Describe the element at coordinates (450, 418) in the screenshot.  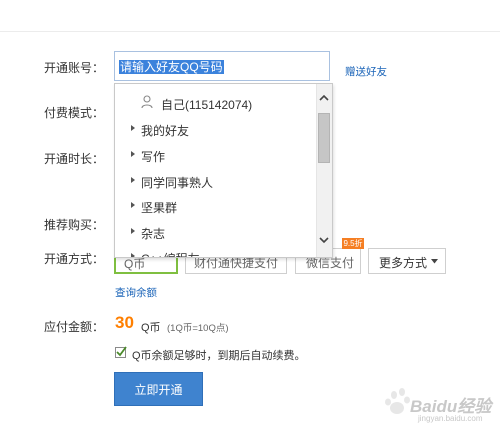
I see `watermark-url: jingyan.baidu.com` at that location.